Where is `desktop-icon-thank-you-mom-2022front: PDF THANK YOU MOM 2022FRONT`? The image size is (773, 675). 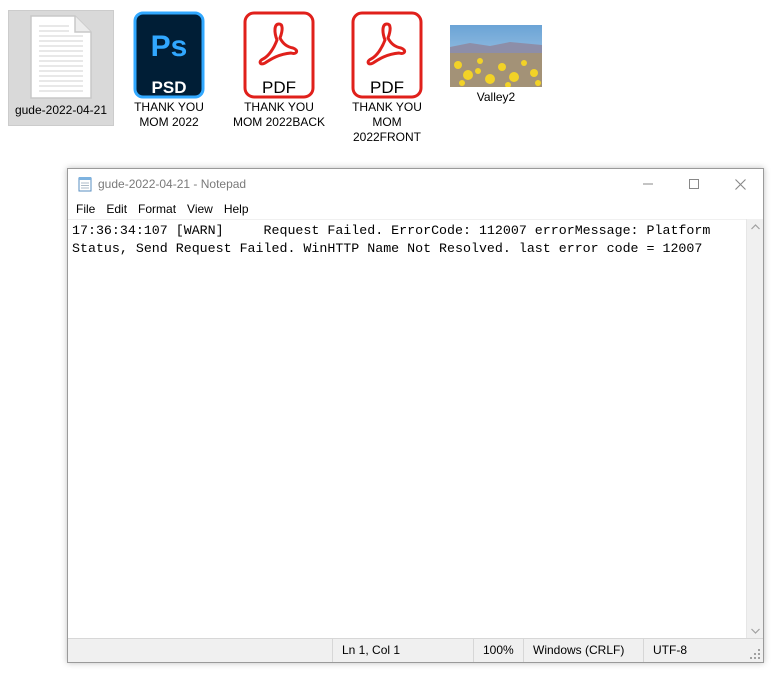
desktop-icon-thank-you-mom-2022front: PDF THANK YOU MOM 2022FRONT is located at coordinates (387, 77).